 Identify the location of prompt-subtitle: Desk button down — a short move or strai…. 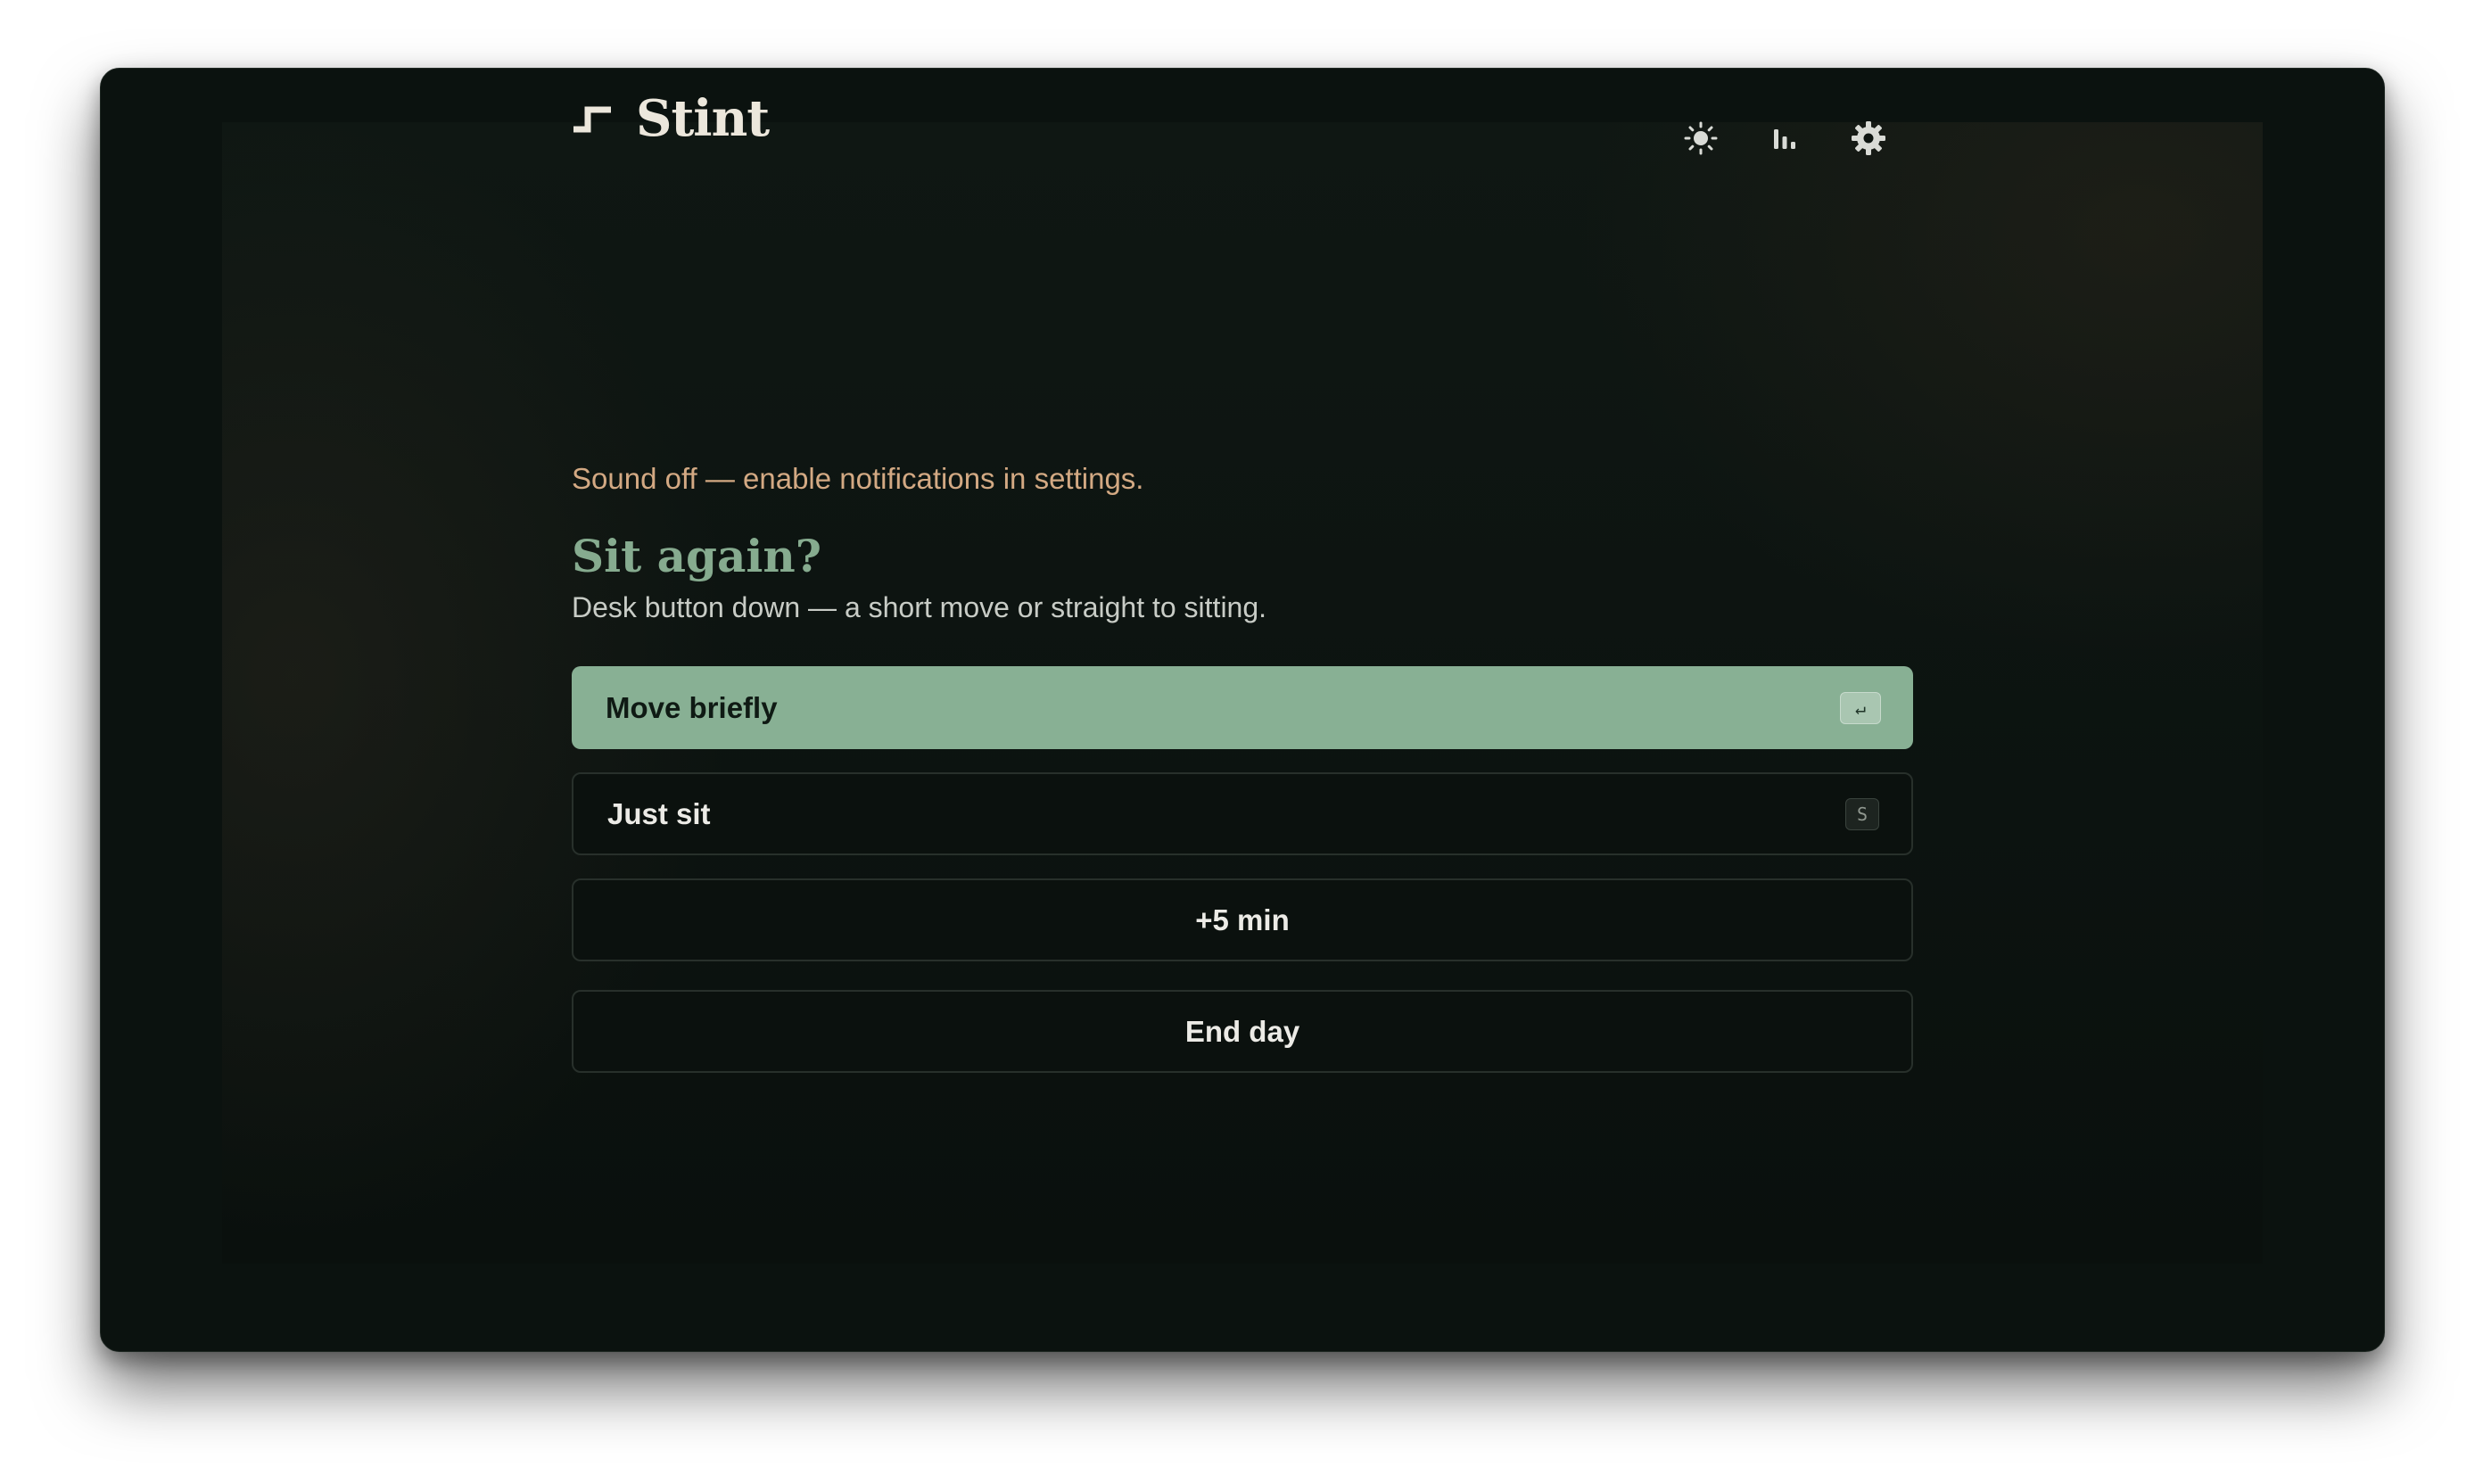
(919, 607).